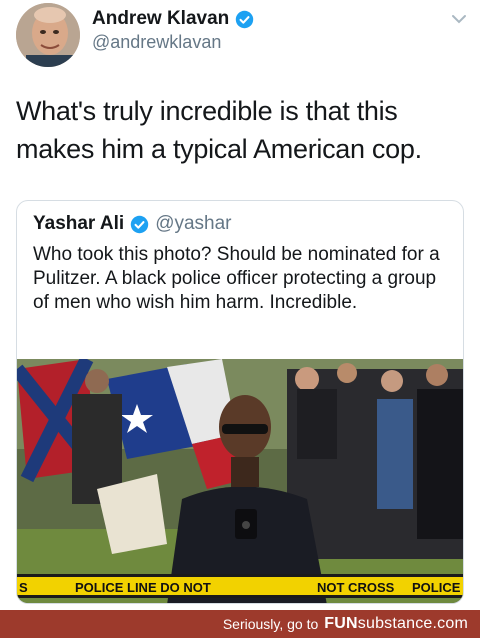 This screenshot has width=480, height=638. What do you see at coordinates (193, 224) in the screenshot?
I see `quoted-author-handle: @yashar` at bounding box center [193, 224].